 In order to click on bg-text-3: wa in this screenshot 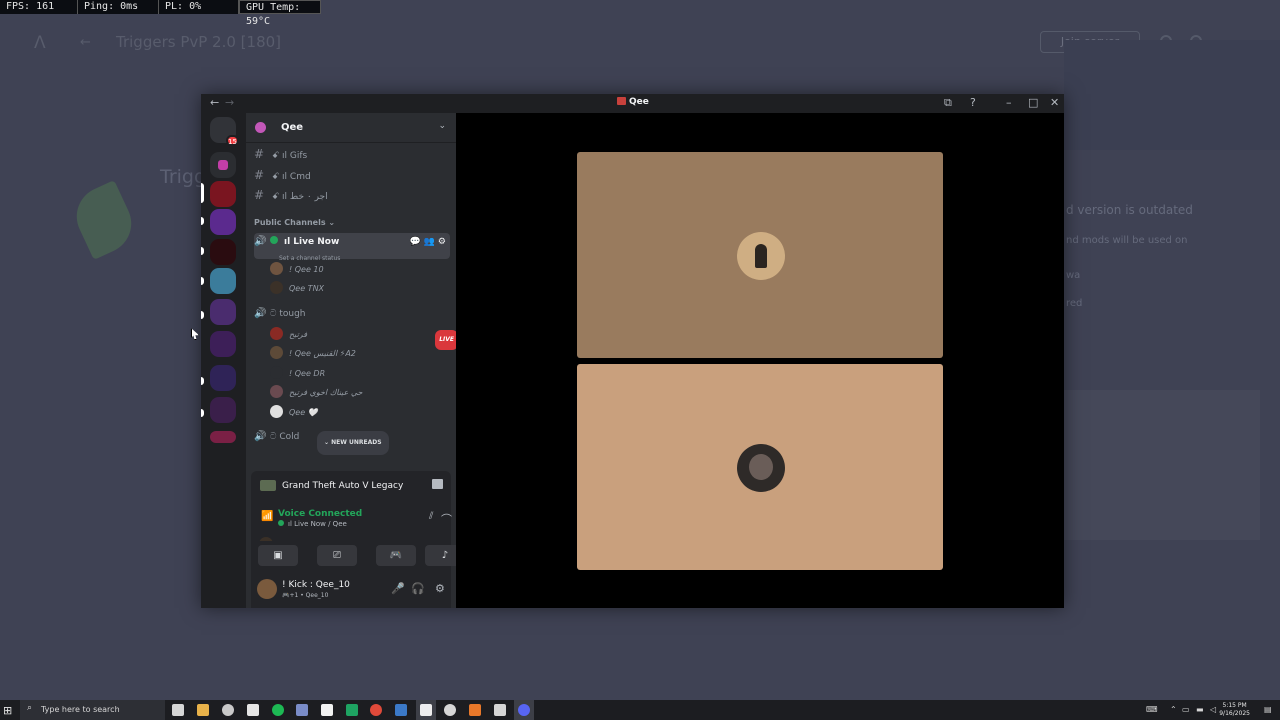, I will do `click(1073, 275)`.